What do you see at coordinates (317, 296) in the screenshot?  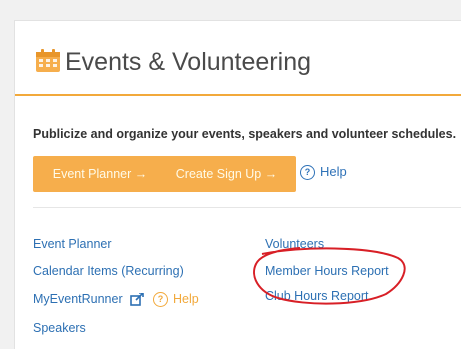 I see `club-hours-report-link: Club Hours Report` at bounding box center [317, 296].